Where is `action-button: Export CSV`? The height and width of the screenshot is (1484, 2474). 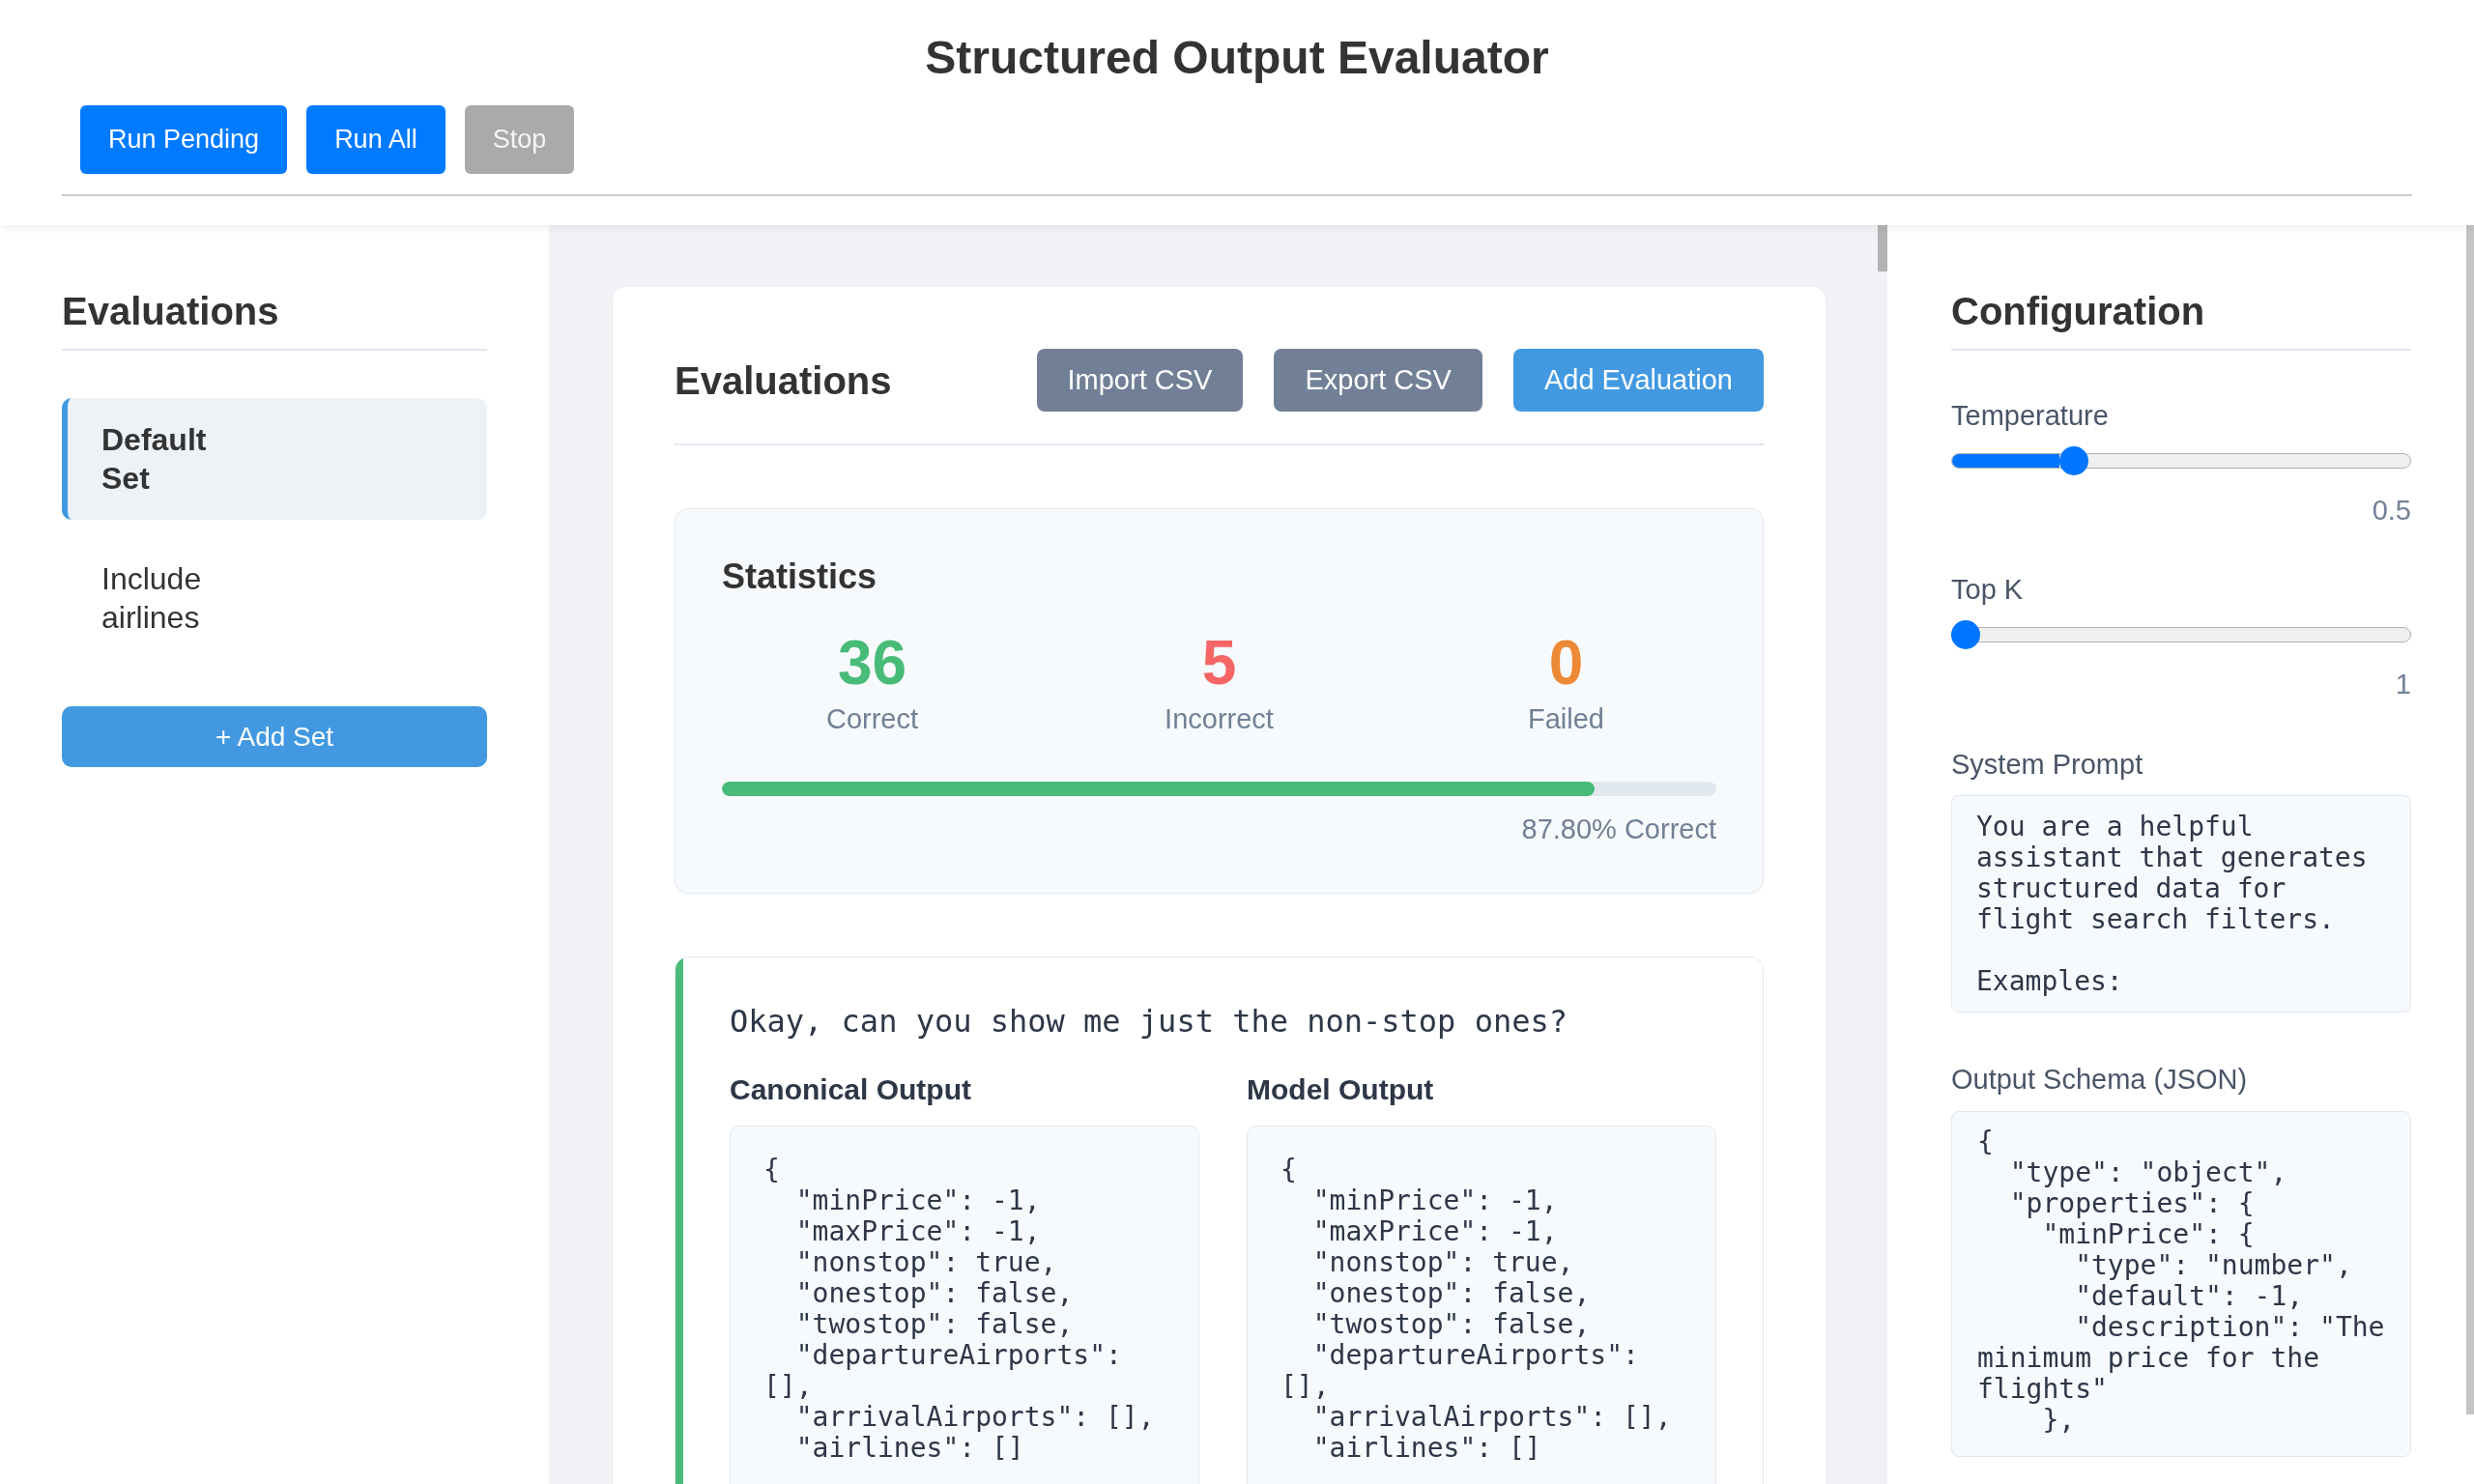 action-button: Export CSV is located at coordinates (1378, 380).